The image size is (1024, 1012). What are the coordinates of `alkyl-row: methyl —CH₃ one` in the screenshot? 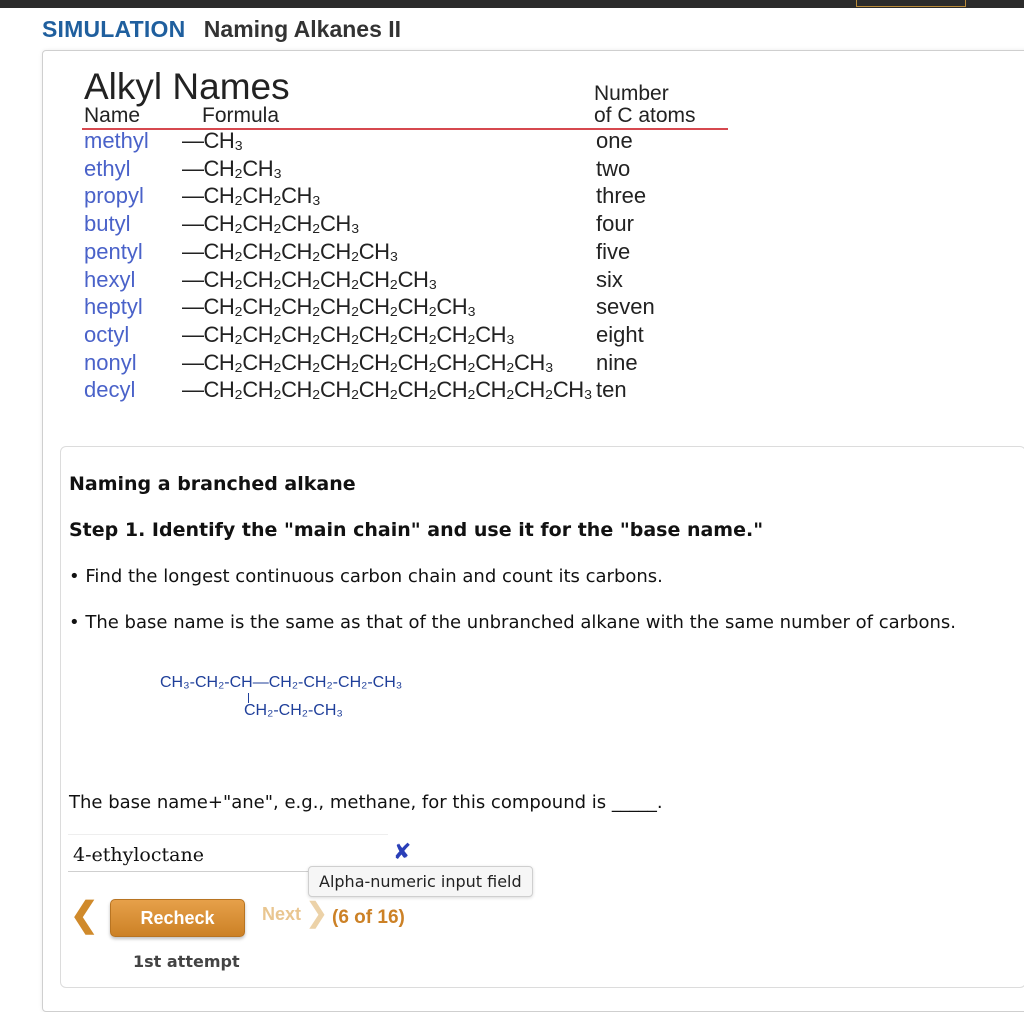 It's located at (412, 142).